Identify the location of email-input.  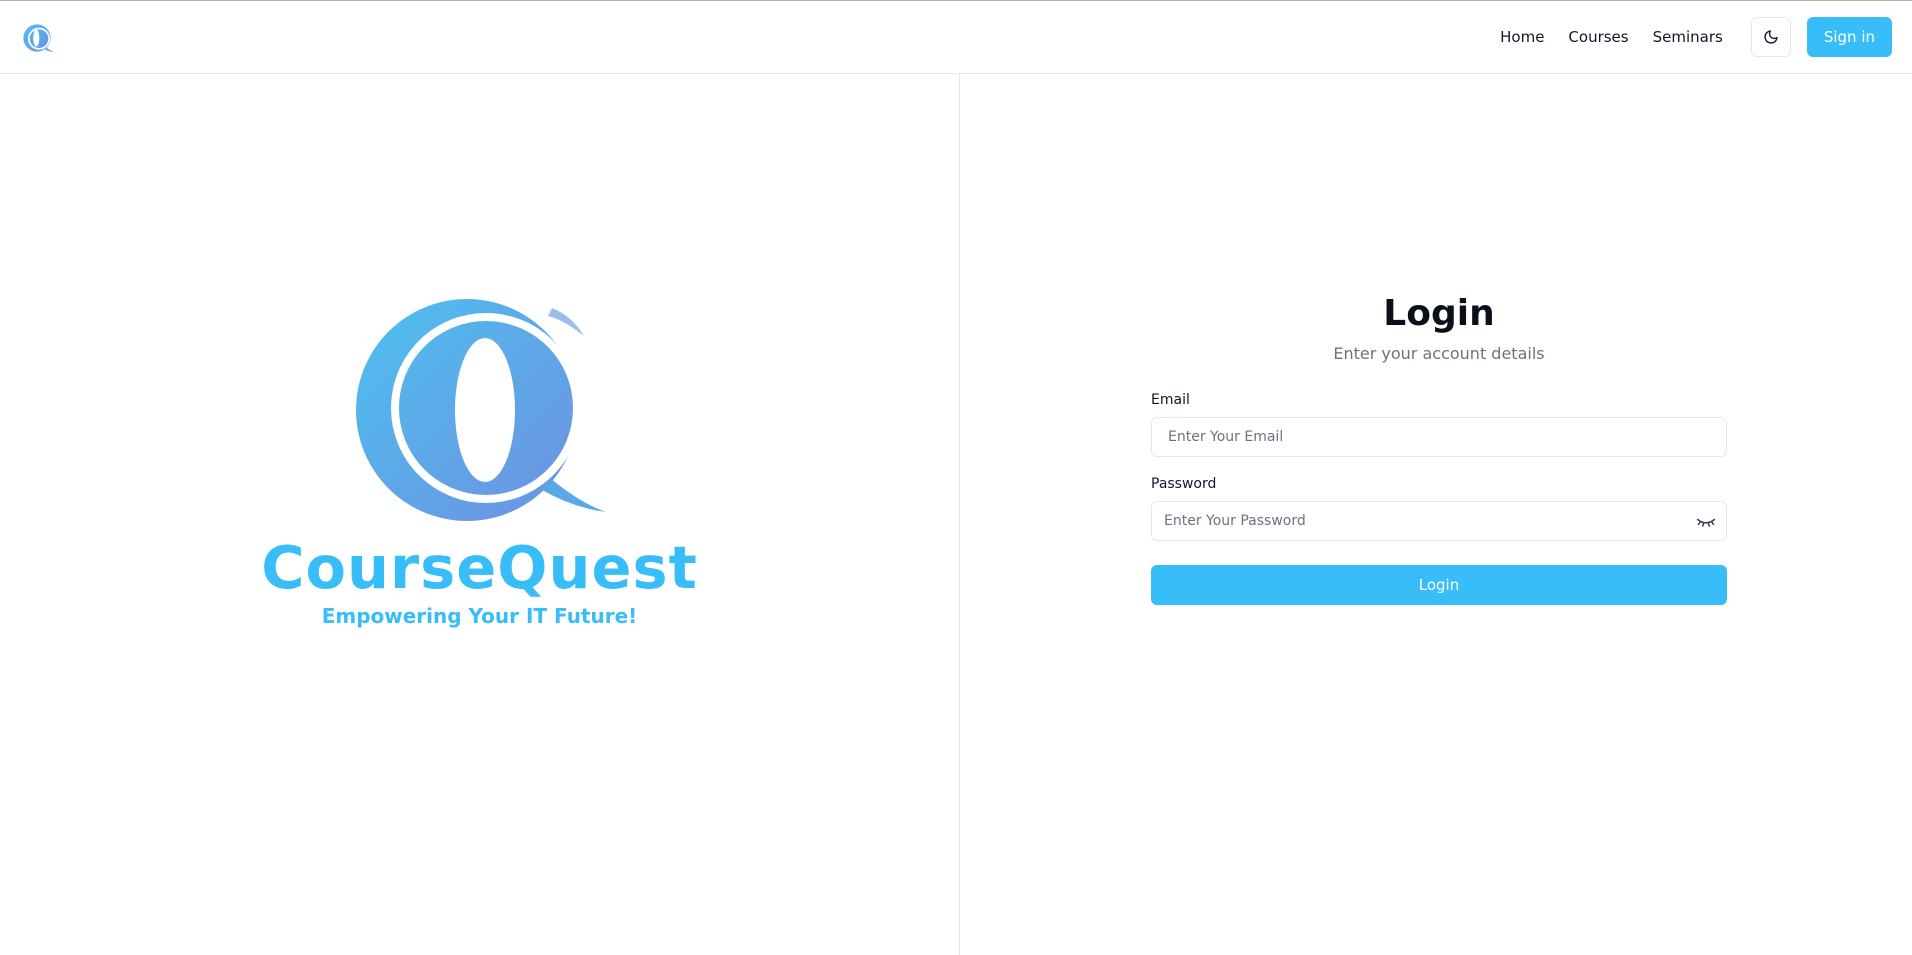
(1439, 437).